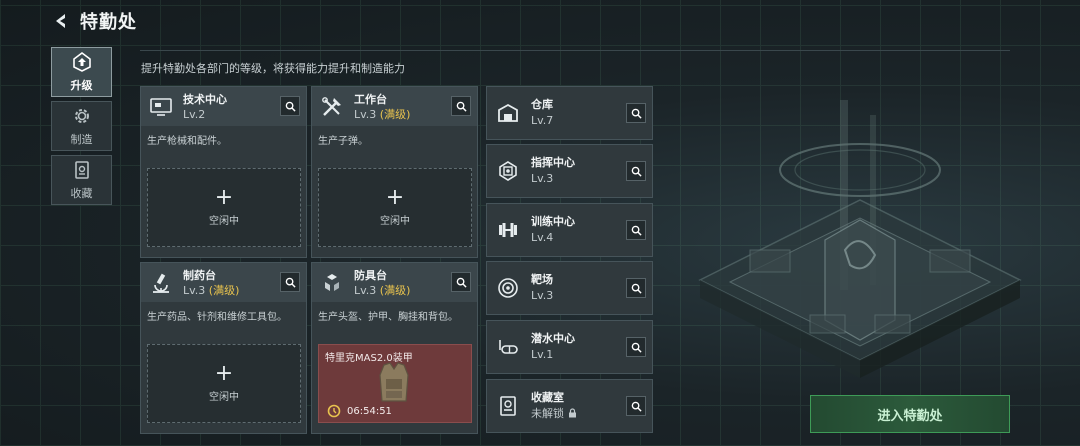  What do you see at coordinates (508, 113) in the screenshot?
I see `warehouse-icon` at bounding box center [508, 113].